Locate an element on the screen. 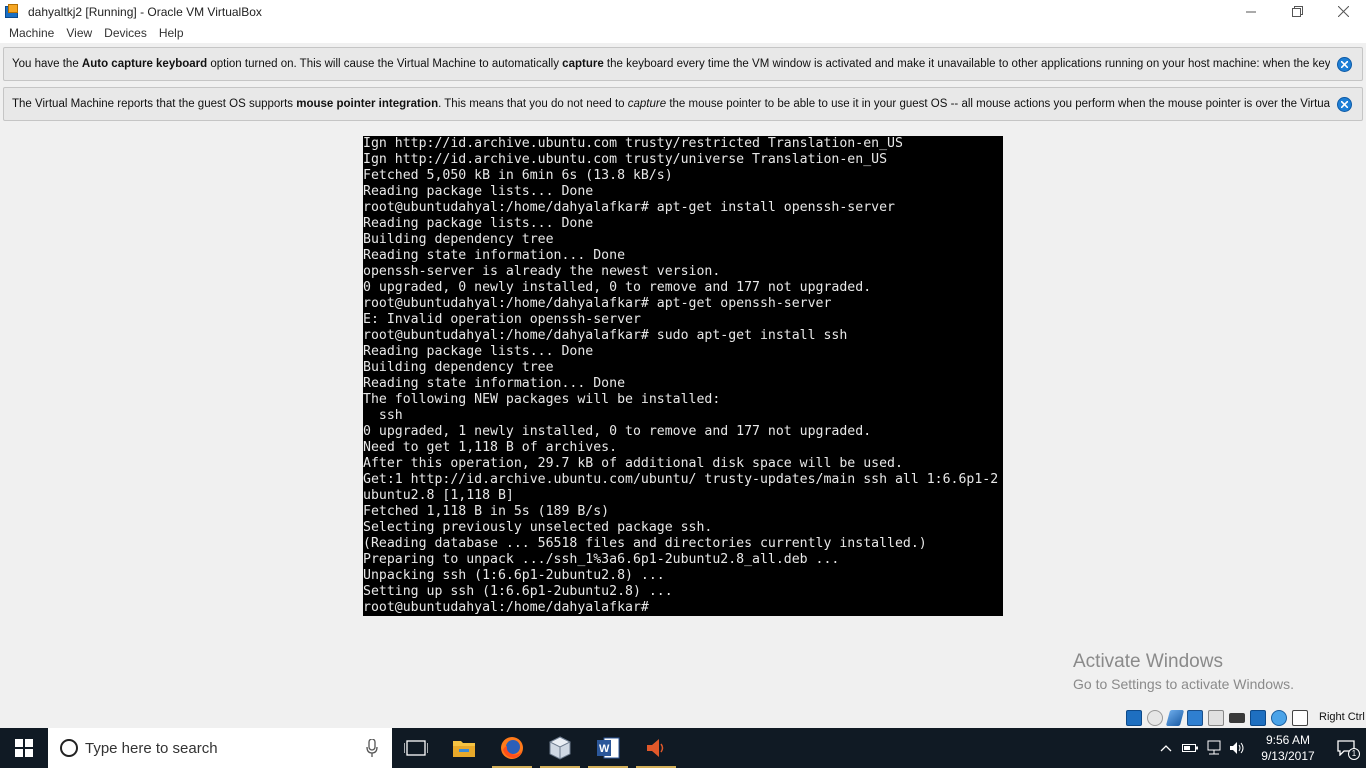  menu-devices: Devices is located at coordinates (125, 33).